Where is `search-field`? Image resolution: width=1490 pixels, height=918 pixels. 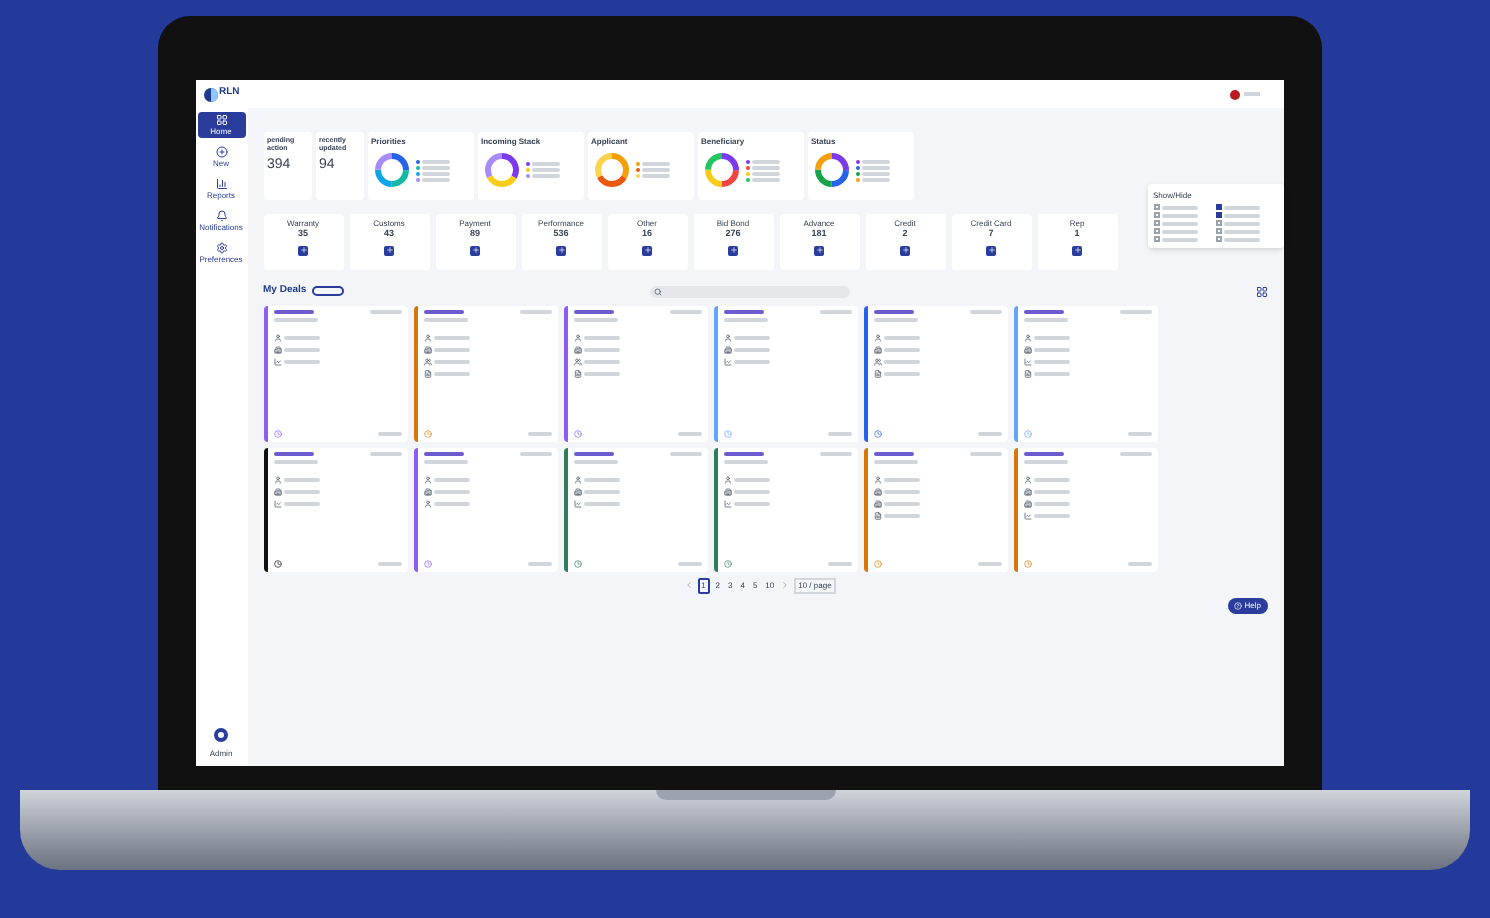
search-field is located at coordinates (750, 291).